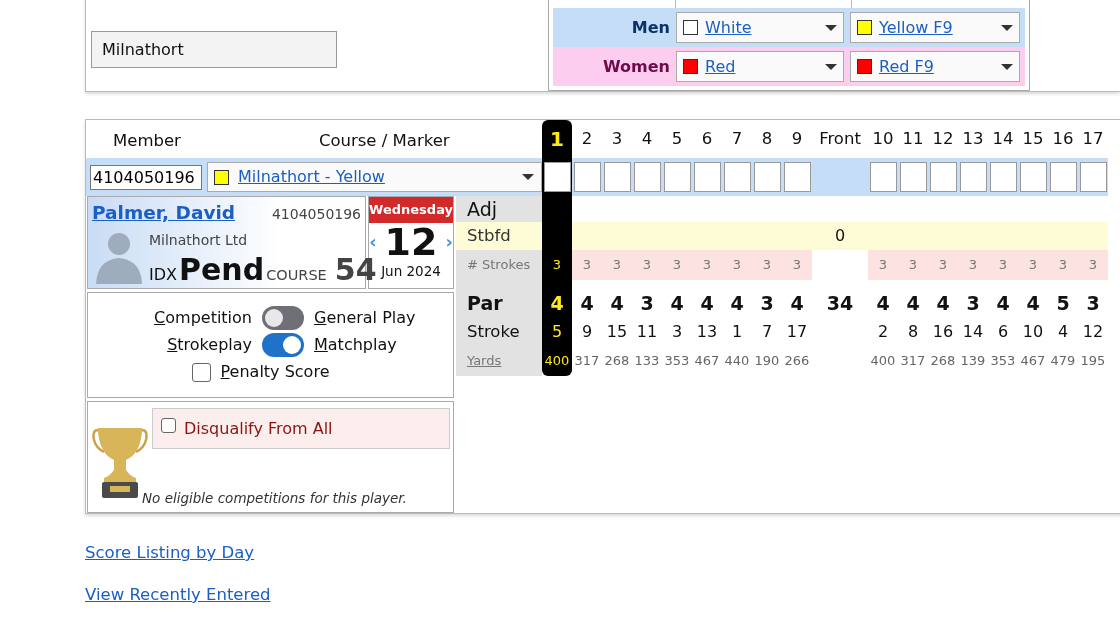  I want to click on stroke-index: 11, so click(647, 332).